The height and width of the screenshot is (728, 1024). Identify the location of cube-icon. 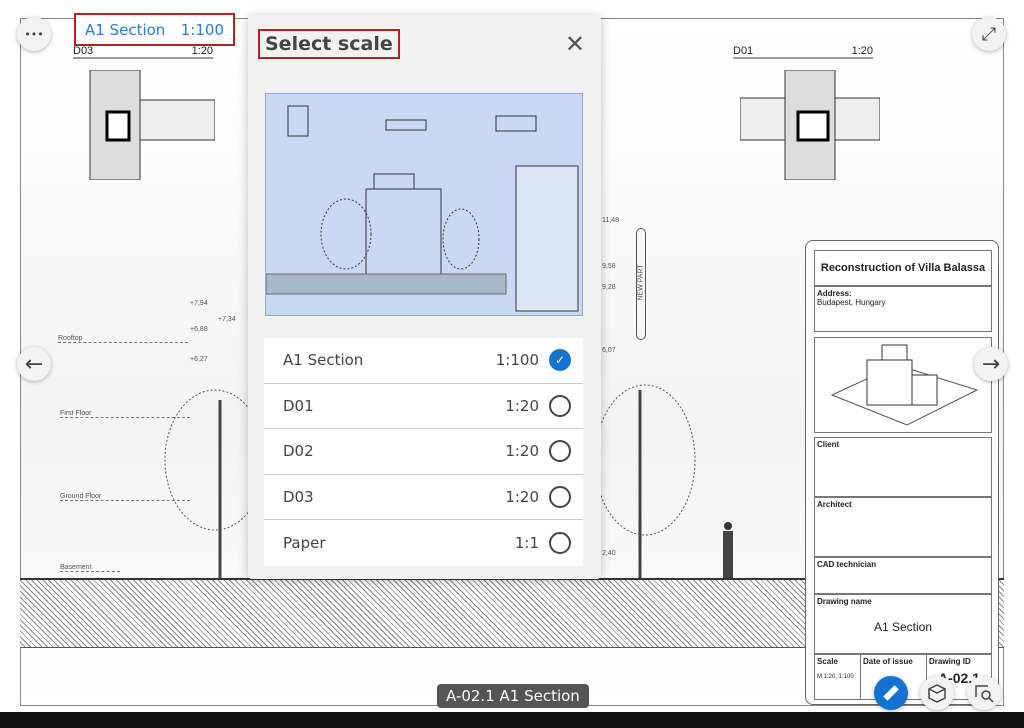
(937, 693).